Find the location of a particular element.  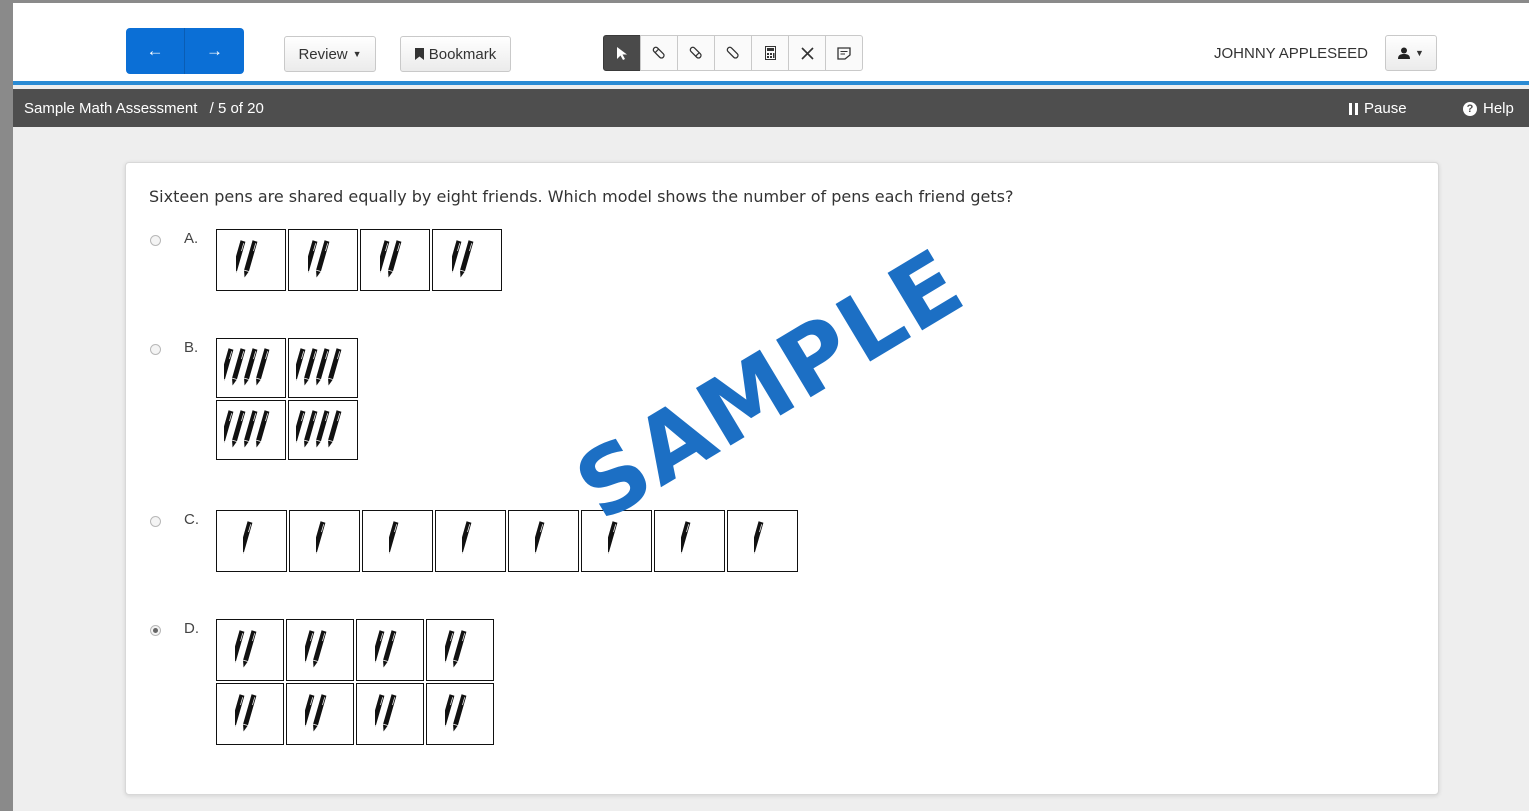

arrow-right-icon: → is located at coordinates (214, 50).